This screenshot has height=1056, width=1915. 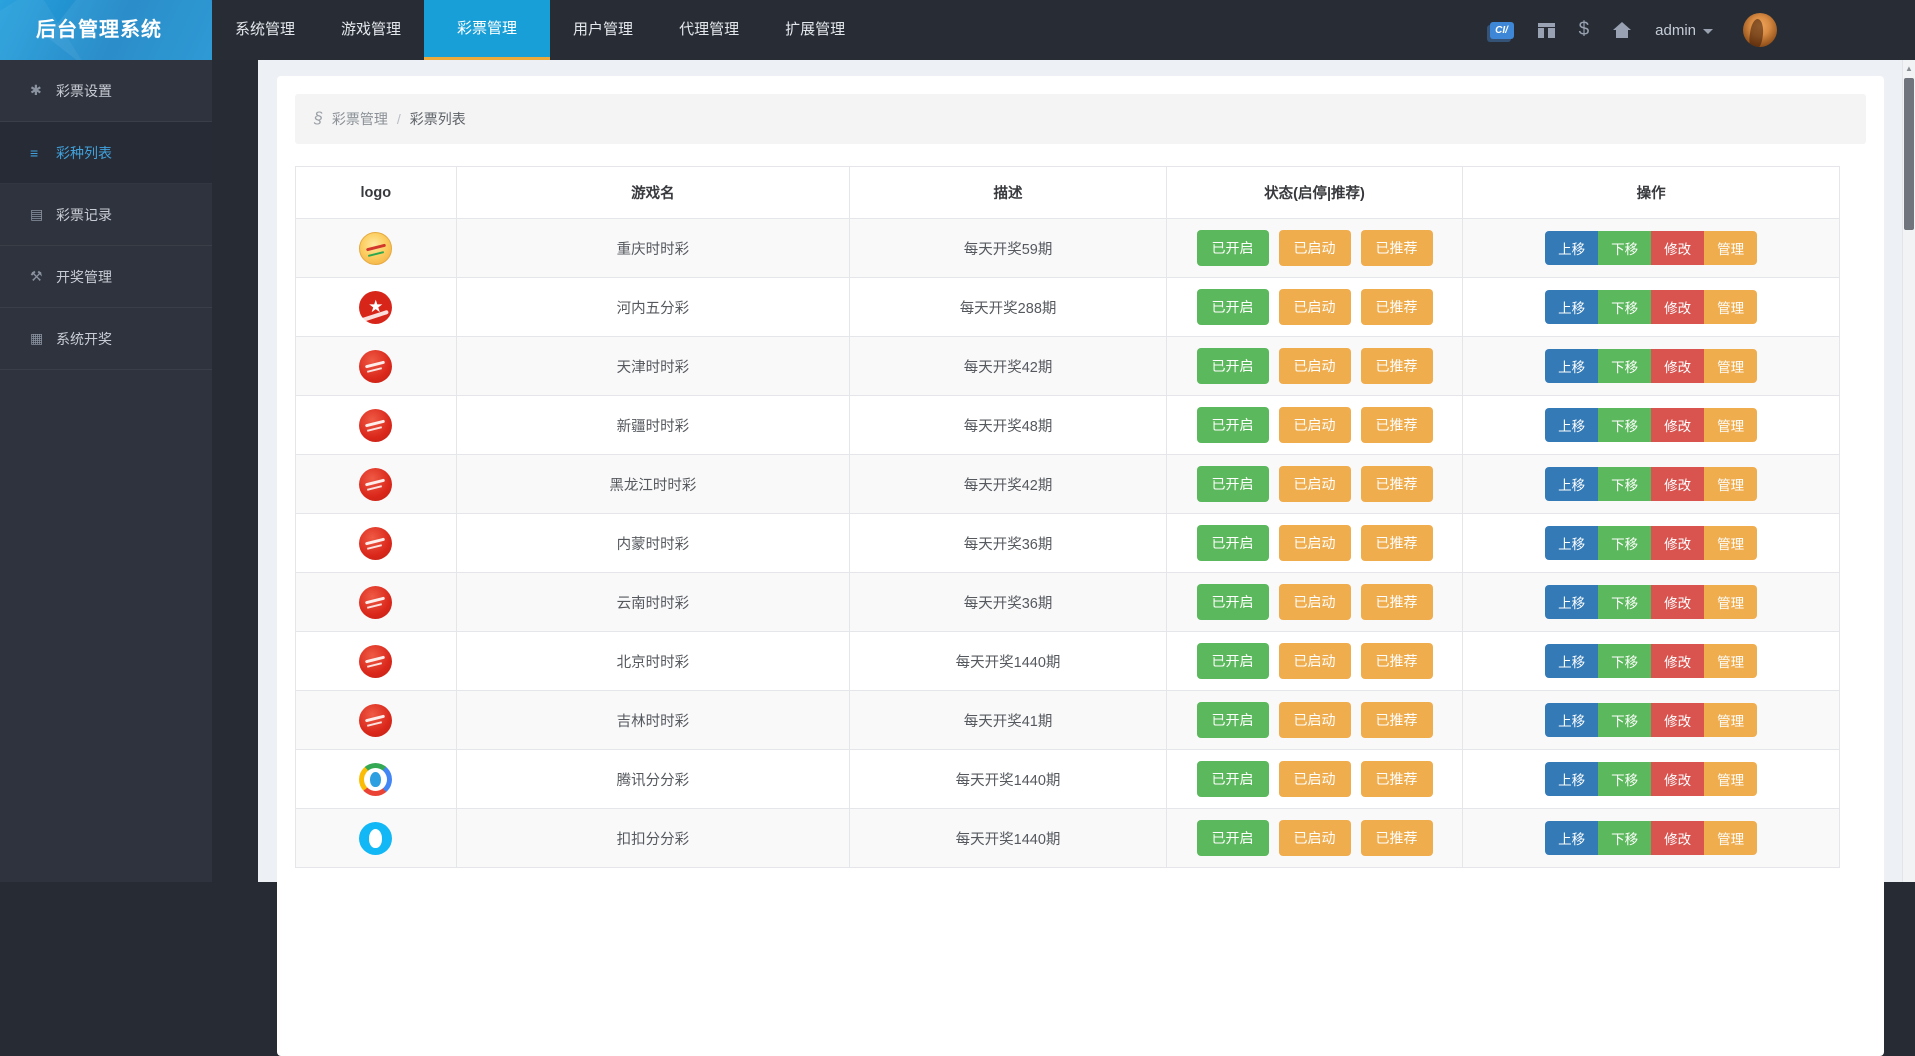 What do you see at coordinates (1546, 30) in the screenshot?
I see `gift-icon` at bounding box center [1546, 30].